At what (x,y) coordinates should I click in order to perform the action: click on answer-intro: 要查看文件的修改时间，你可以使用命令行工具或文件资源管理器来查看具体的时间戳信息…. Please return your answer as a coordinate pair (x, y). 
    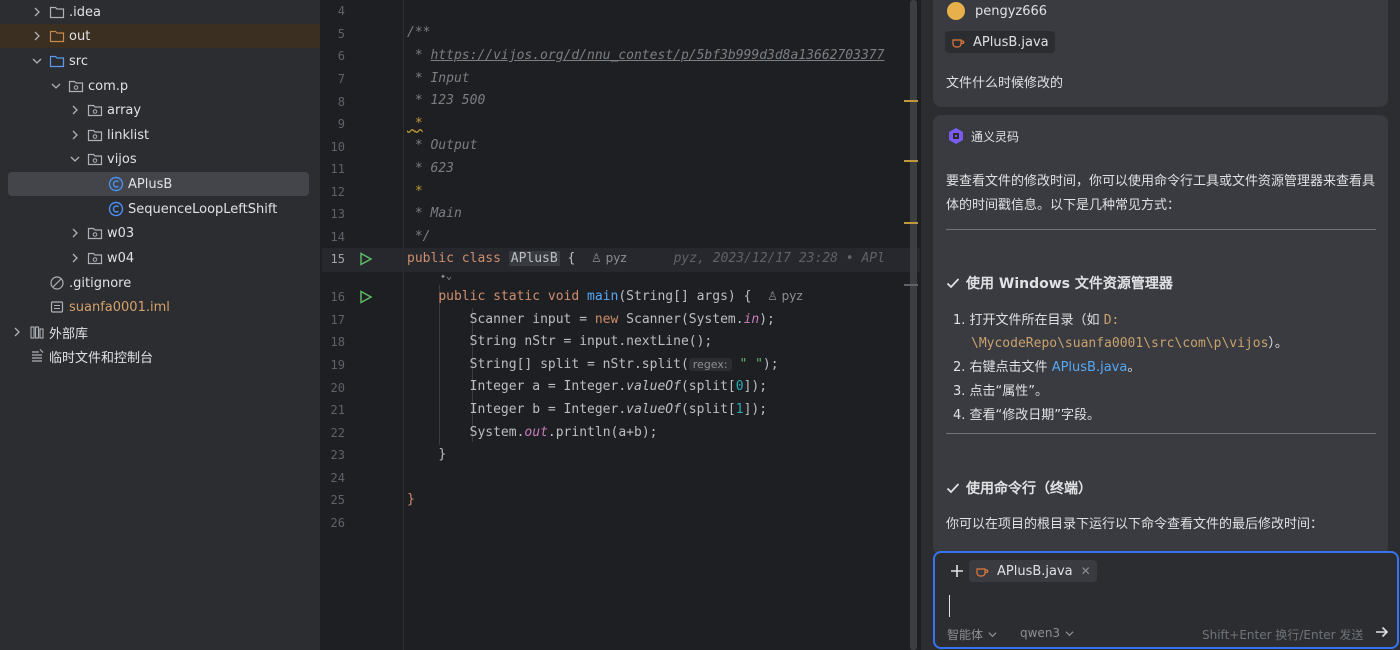
    Looking at the image, I should click on (1161, 193).